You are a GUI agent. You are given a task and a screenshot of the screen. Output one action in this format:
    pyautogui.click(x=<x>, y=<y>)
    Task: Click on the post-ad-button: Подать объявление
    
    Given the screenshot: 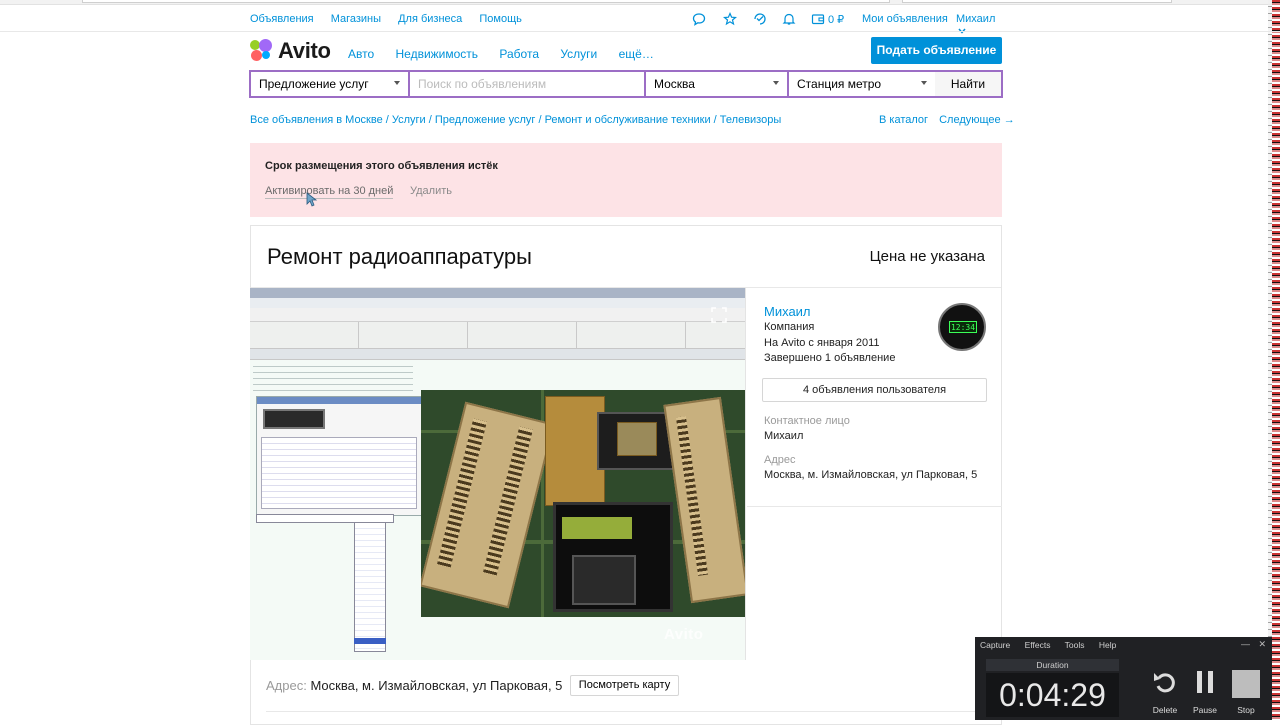 What is the action you would take?
    pyautogui.click(x=936, y=50)
    